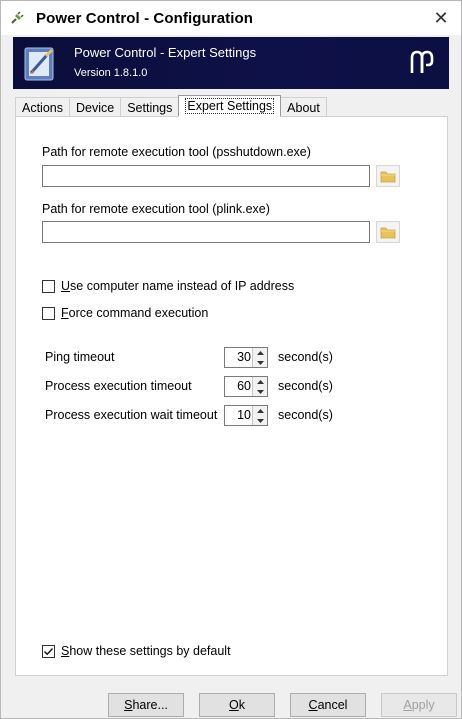 The height and width of the screenshot is (719, 462). What do you see at coordinates (66, 286) in the screenshot?
I see `mnemonic: U` at bounding box center [66, 286].